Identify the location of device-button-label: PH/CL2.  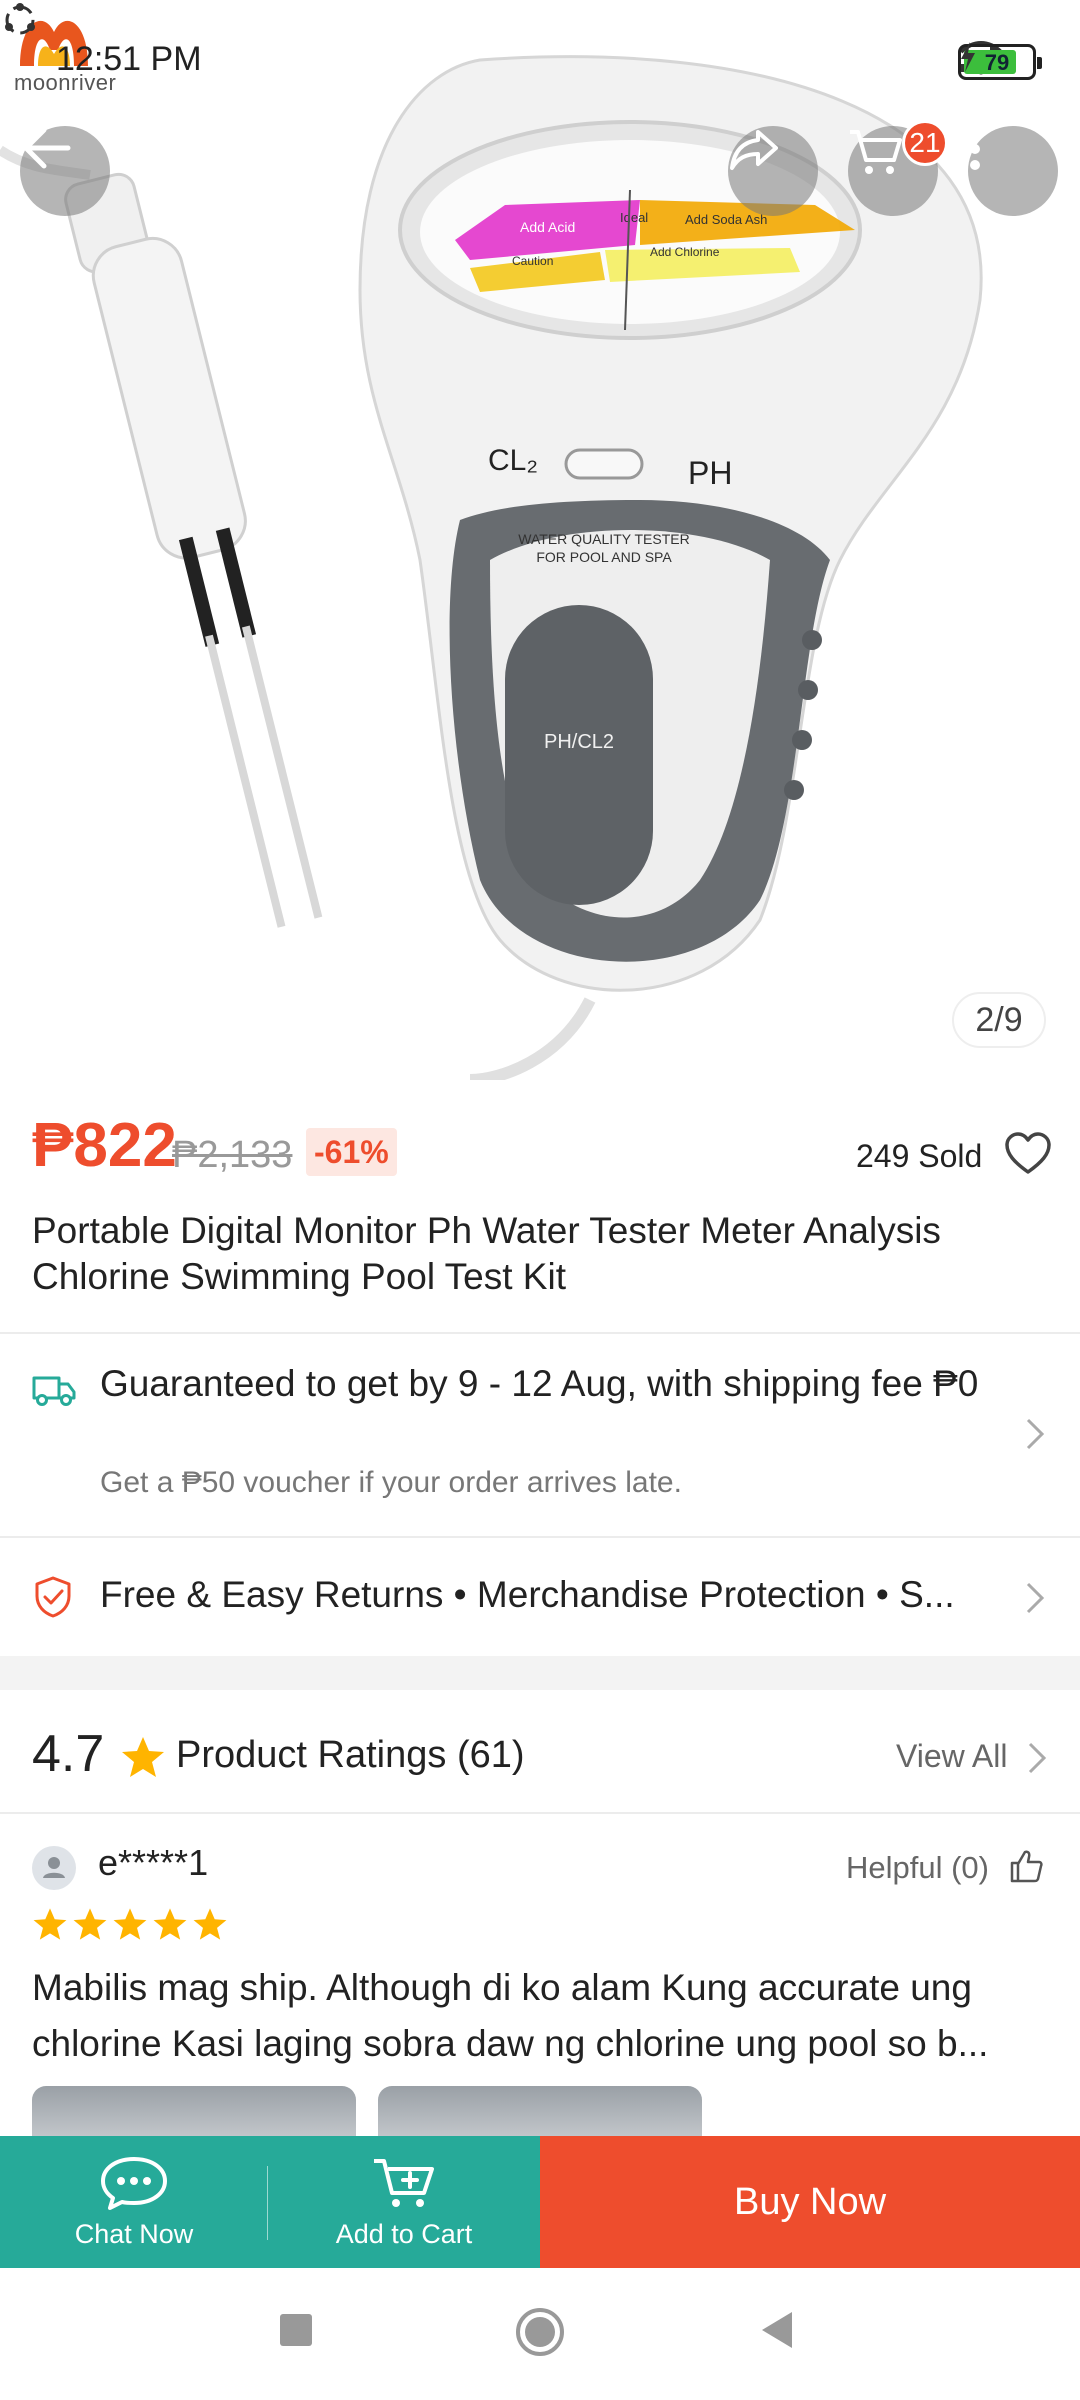
(579, 742).